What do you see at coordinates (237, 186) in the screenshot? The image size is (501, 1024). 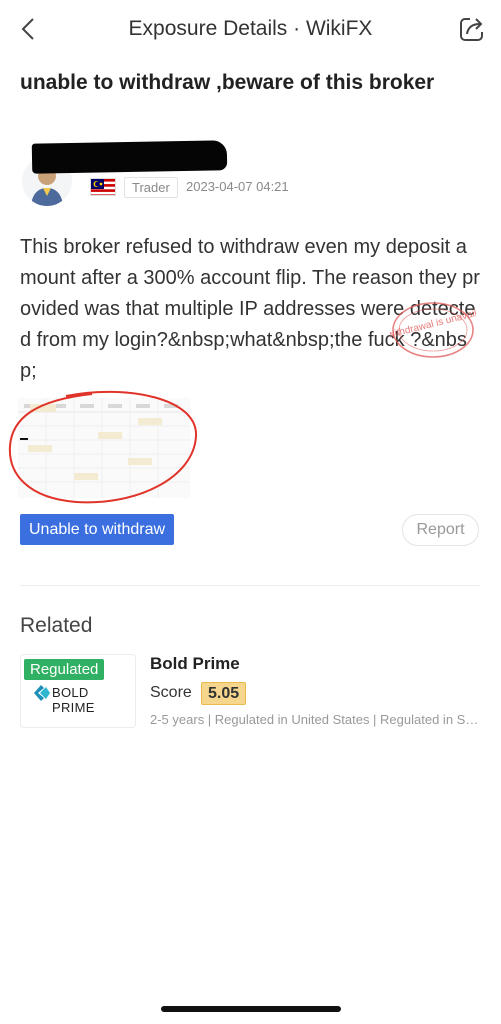 I see `post-timestamp: 2023-04-07 04:21` at bounding box center [237, 186].